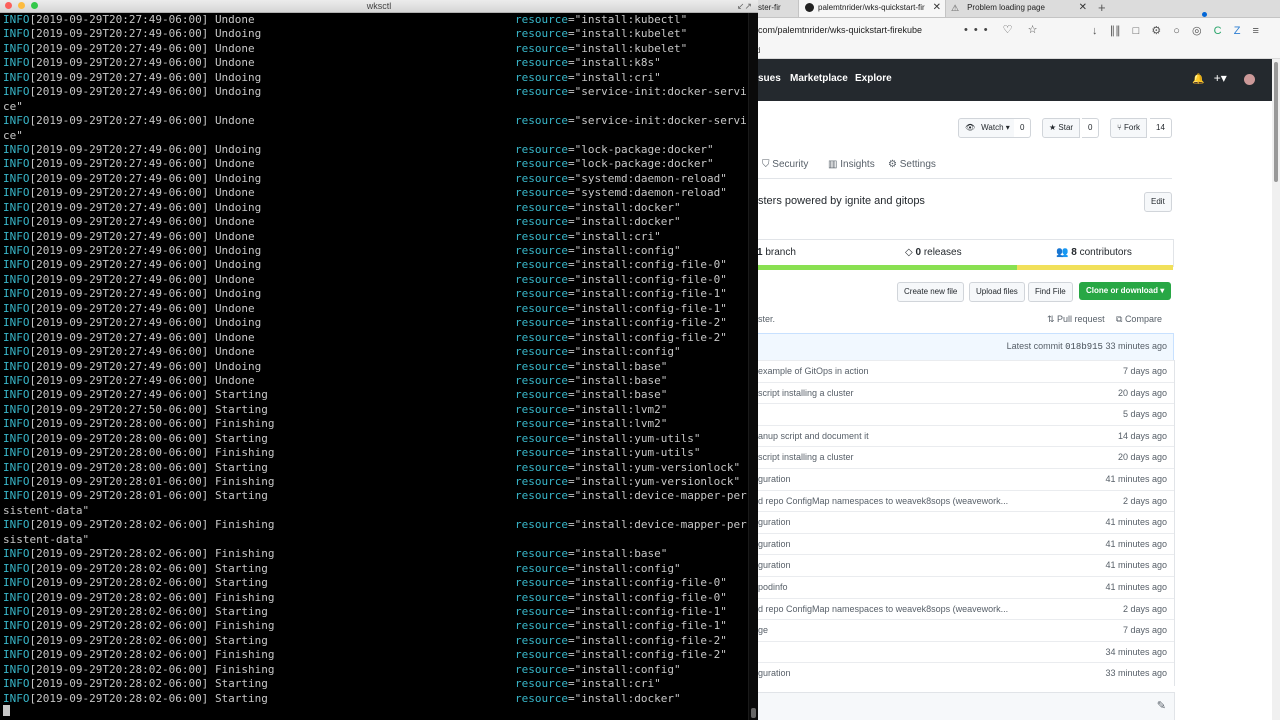  I want to click on pocket-icon: ♡, so click(1011, 30).